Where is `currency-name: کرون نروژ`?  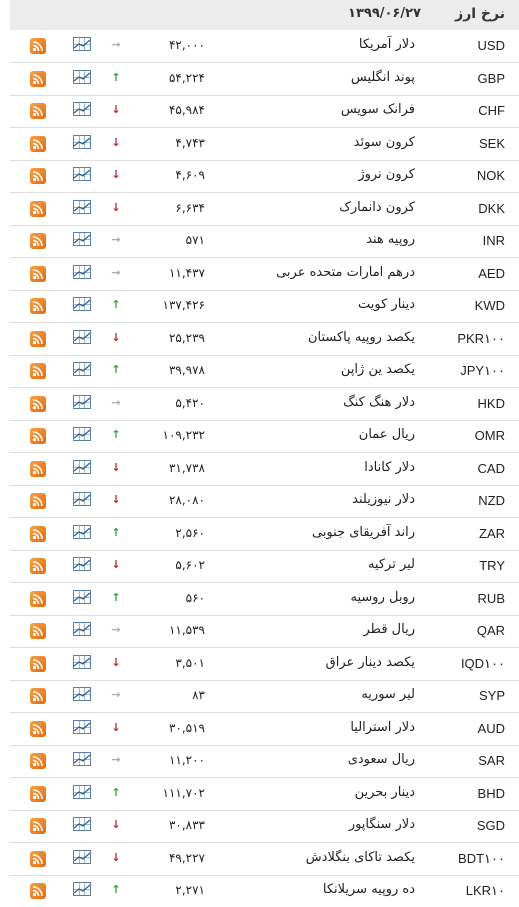
currency-name: کرون نروژ is located at coordinates (386, 174).